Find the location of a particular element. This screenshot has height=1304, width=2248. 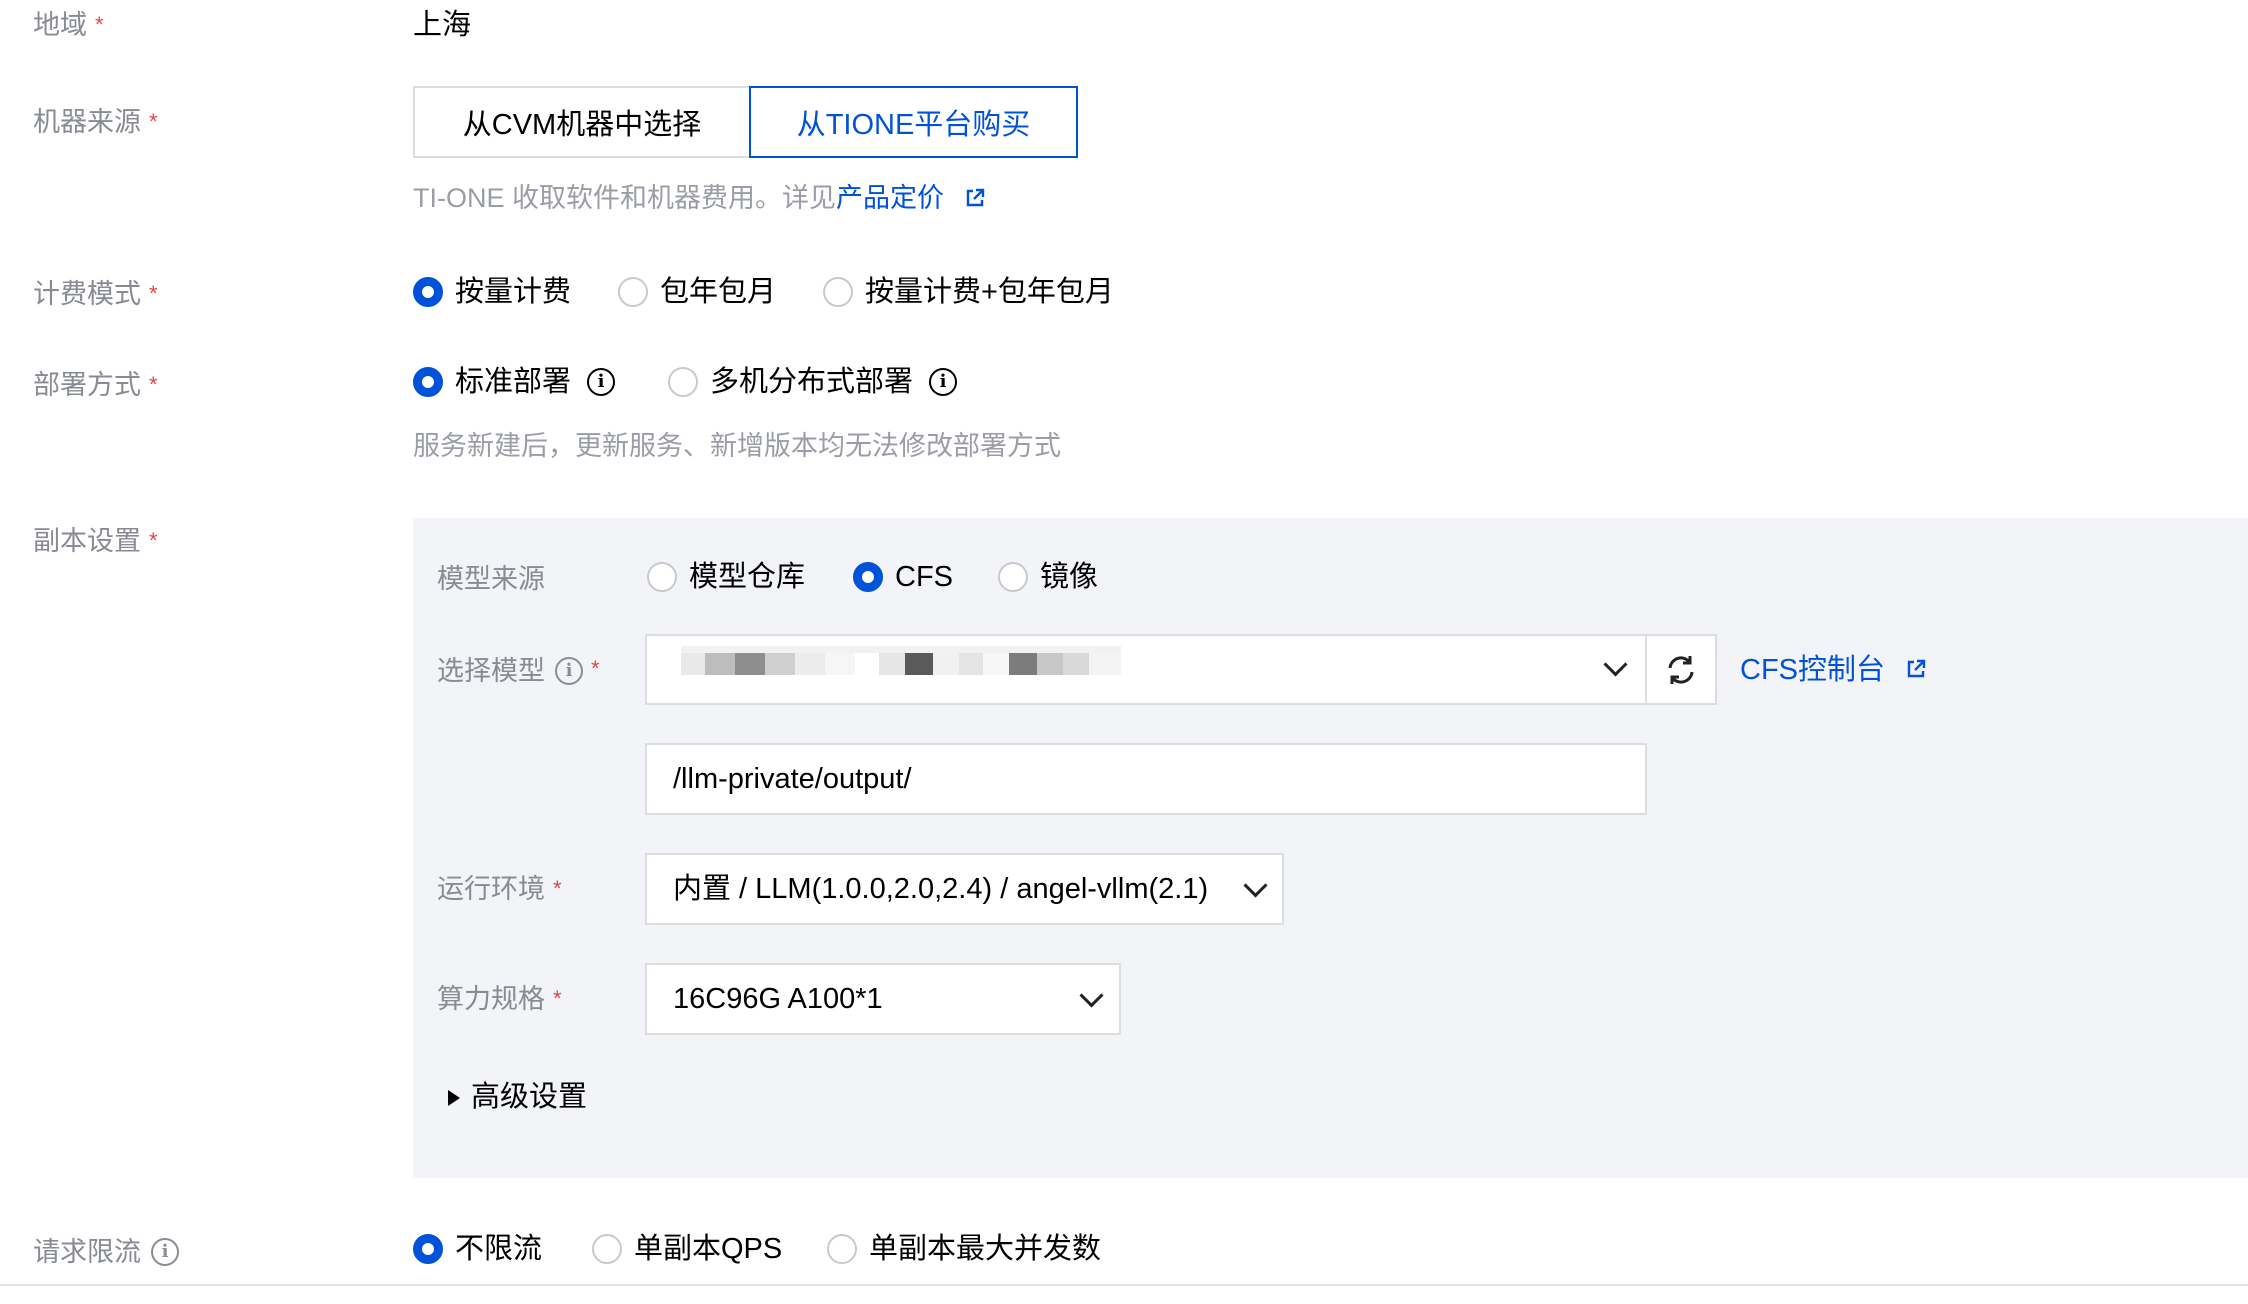

rate-limit-option-none: 不限流 is located at coordinates (477, 1249).